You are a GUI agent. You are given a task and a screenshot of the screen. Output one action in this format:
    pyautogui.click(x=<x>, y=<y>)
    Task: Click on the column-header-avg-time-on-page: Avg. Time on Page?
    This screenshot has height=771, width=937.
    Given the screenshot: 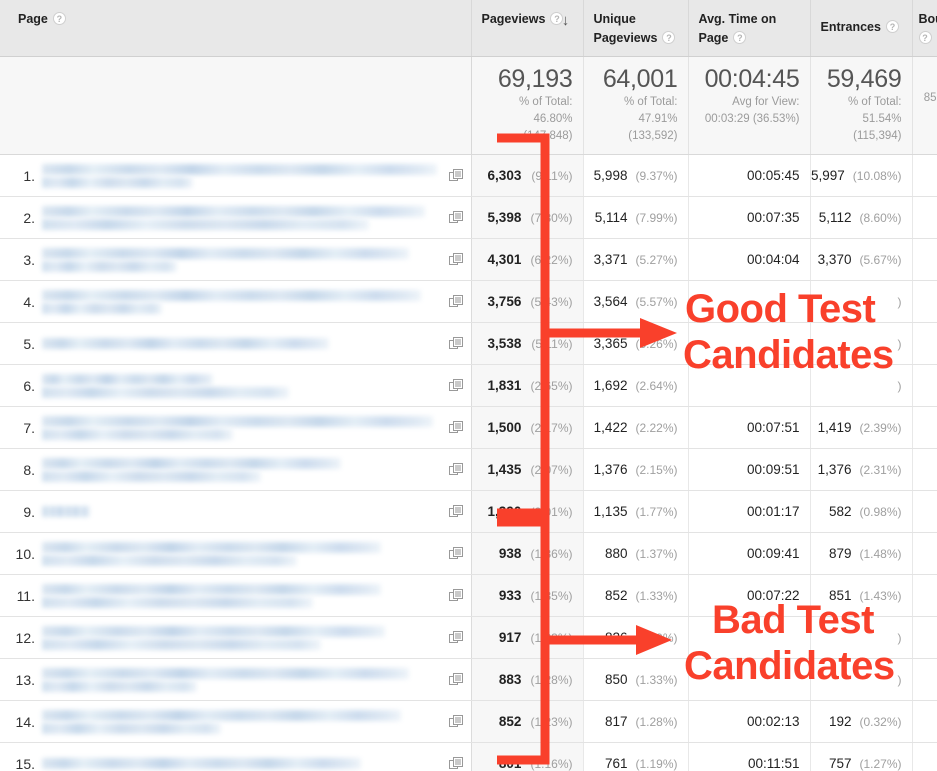 What is the action you would take?
    pyautogui.click(x=749, y=28)
    